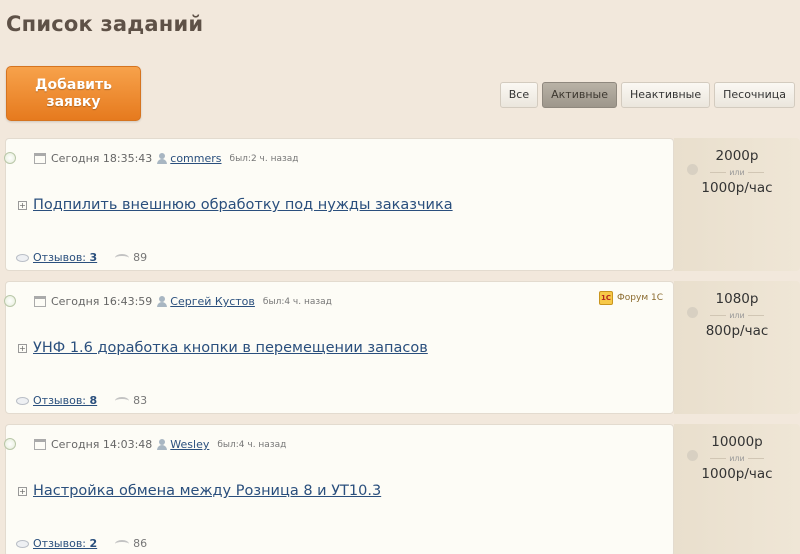 The height and width of the screenshot is (554, 800). What do you see at coordinates (189, 444) in the screenshot?
I see `task-author-link: Wesley` at bounding box center [189, 444].